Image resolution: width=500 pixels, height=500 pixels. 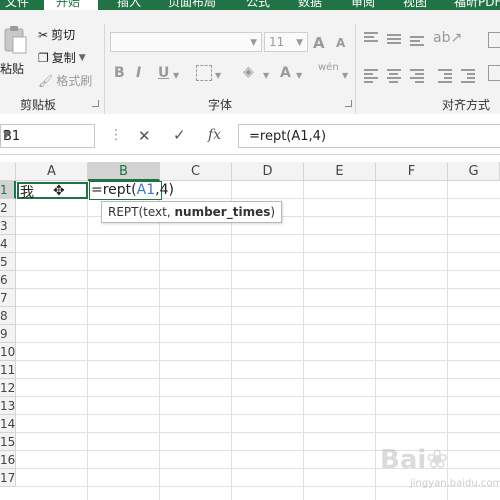 I want to click on tab-insert: 插入, so click(x=129, y=5).